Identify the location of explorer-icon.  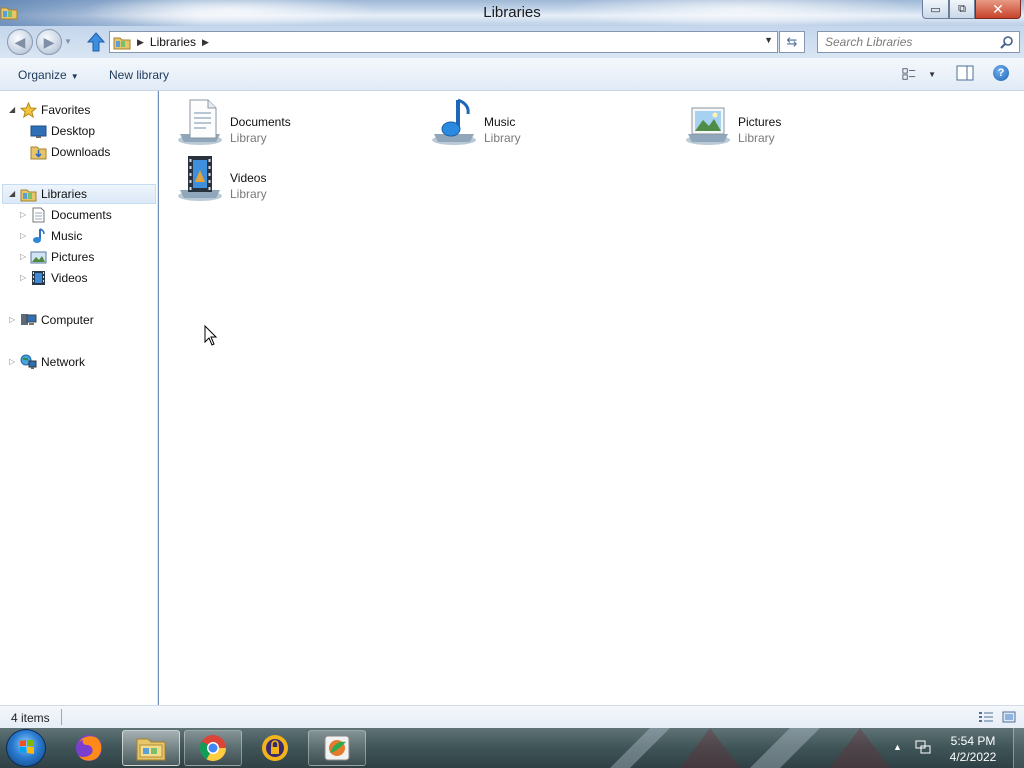
(151, 749).